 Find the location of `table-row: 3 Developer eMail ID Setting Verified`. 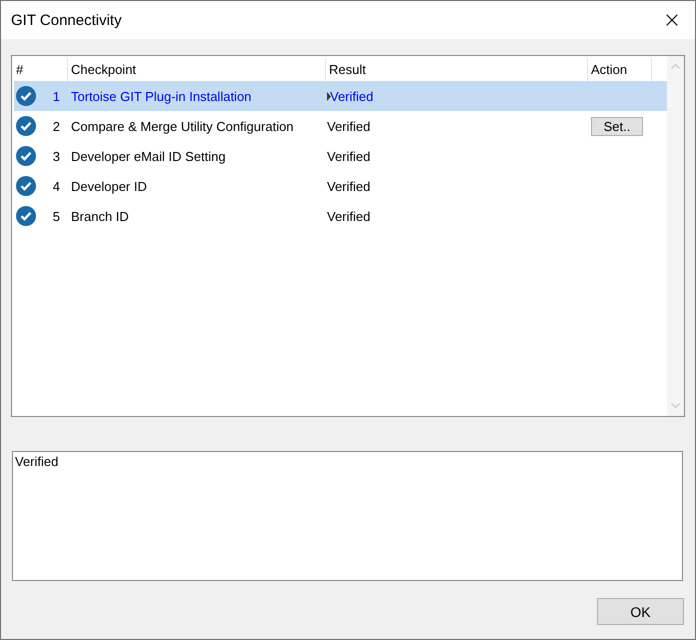

table-row: 3 Developer eMail ID Setting Verified is located at coordinates (340, 156).